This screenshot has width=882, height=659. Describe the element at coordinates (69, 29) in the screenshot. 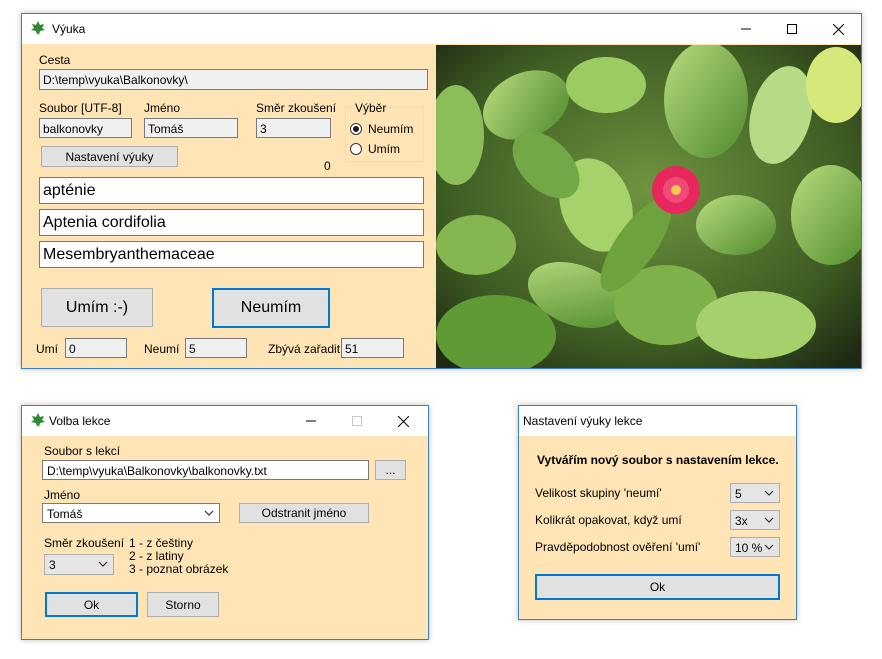

I see `main-title: Výuka` at that location.